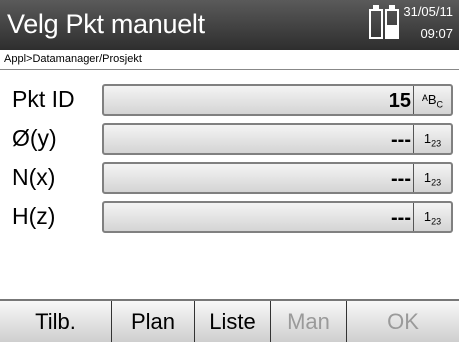  I want to click on ok-button: OK, so click(403, 321).